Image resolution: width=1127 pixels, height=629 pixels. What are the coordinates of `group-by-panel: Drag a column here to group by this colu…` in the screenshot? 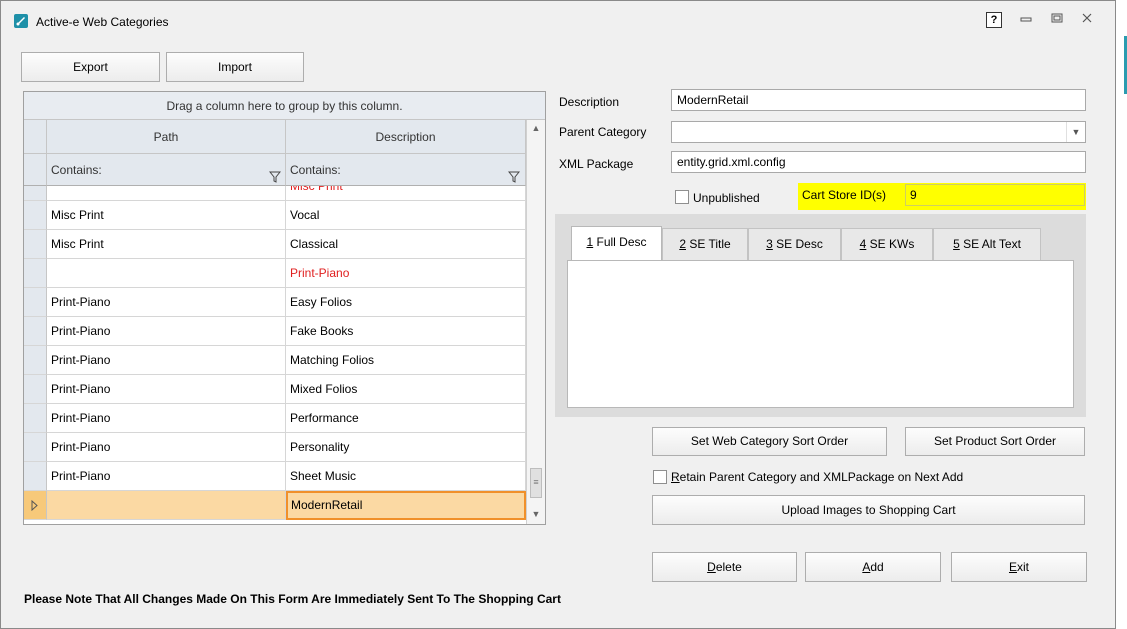 It's located at (284, 106).